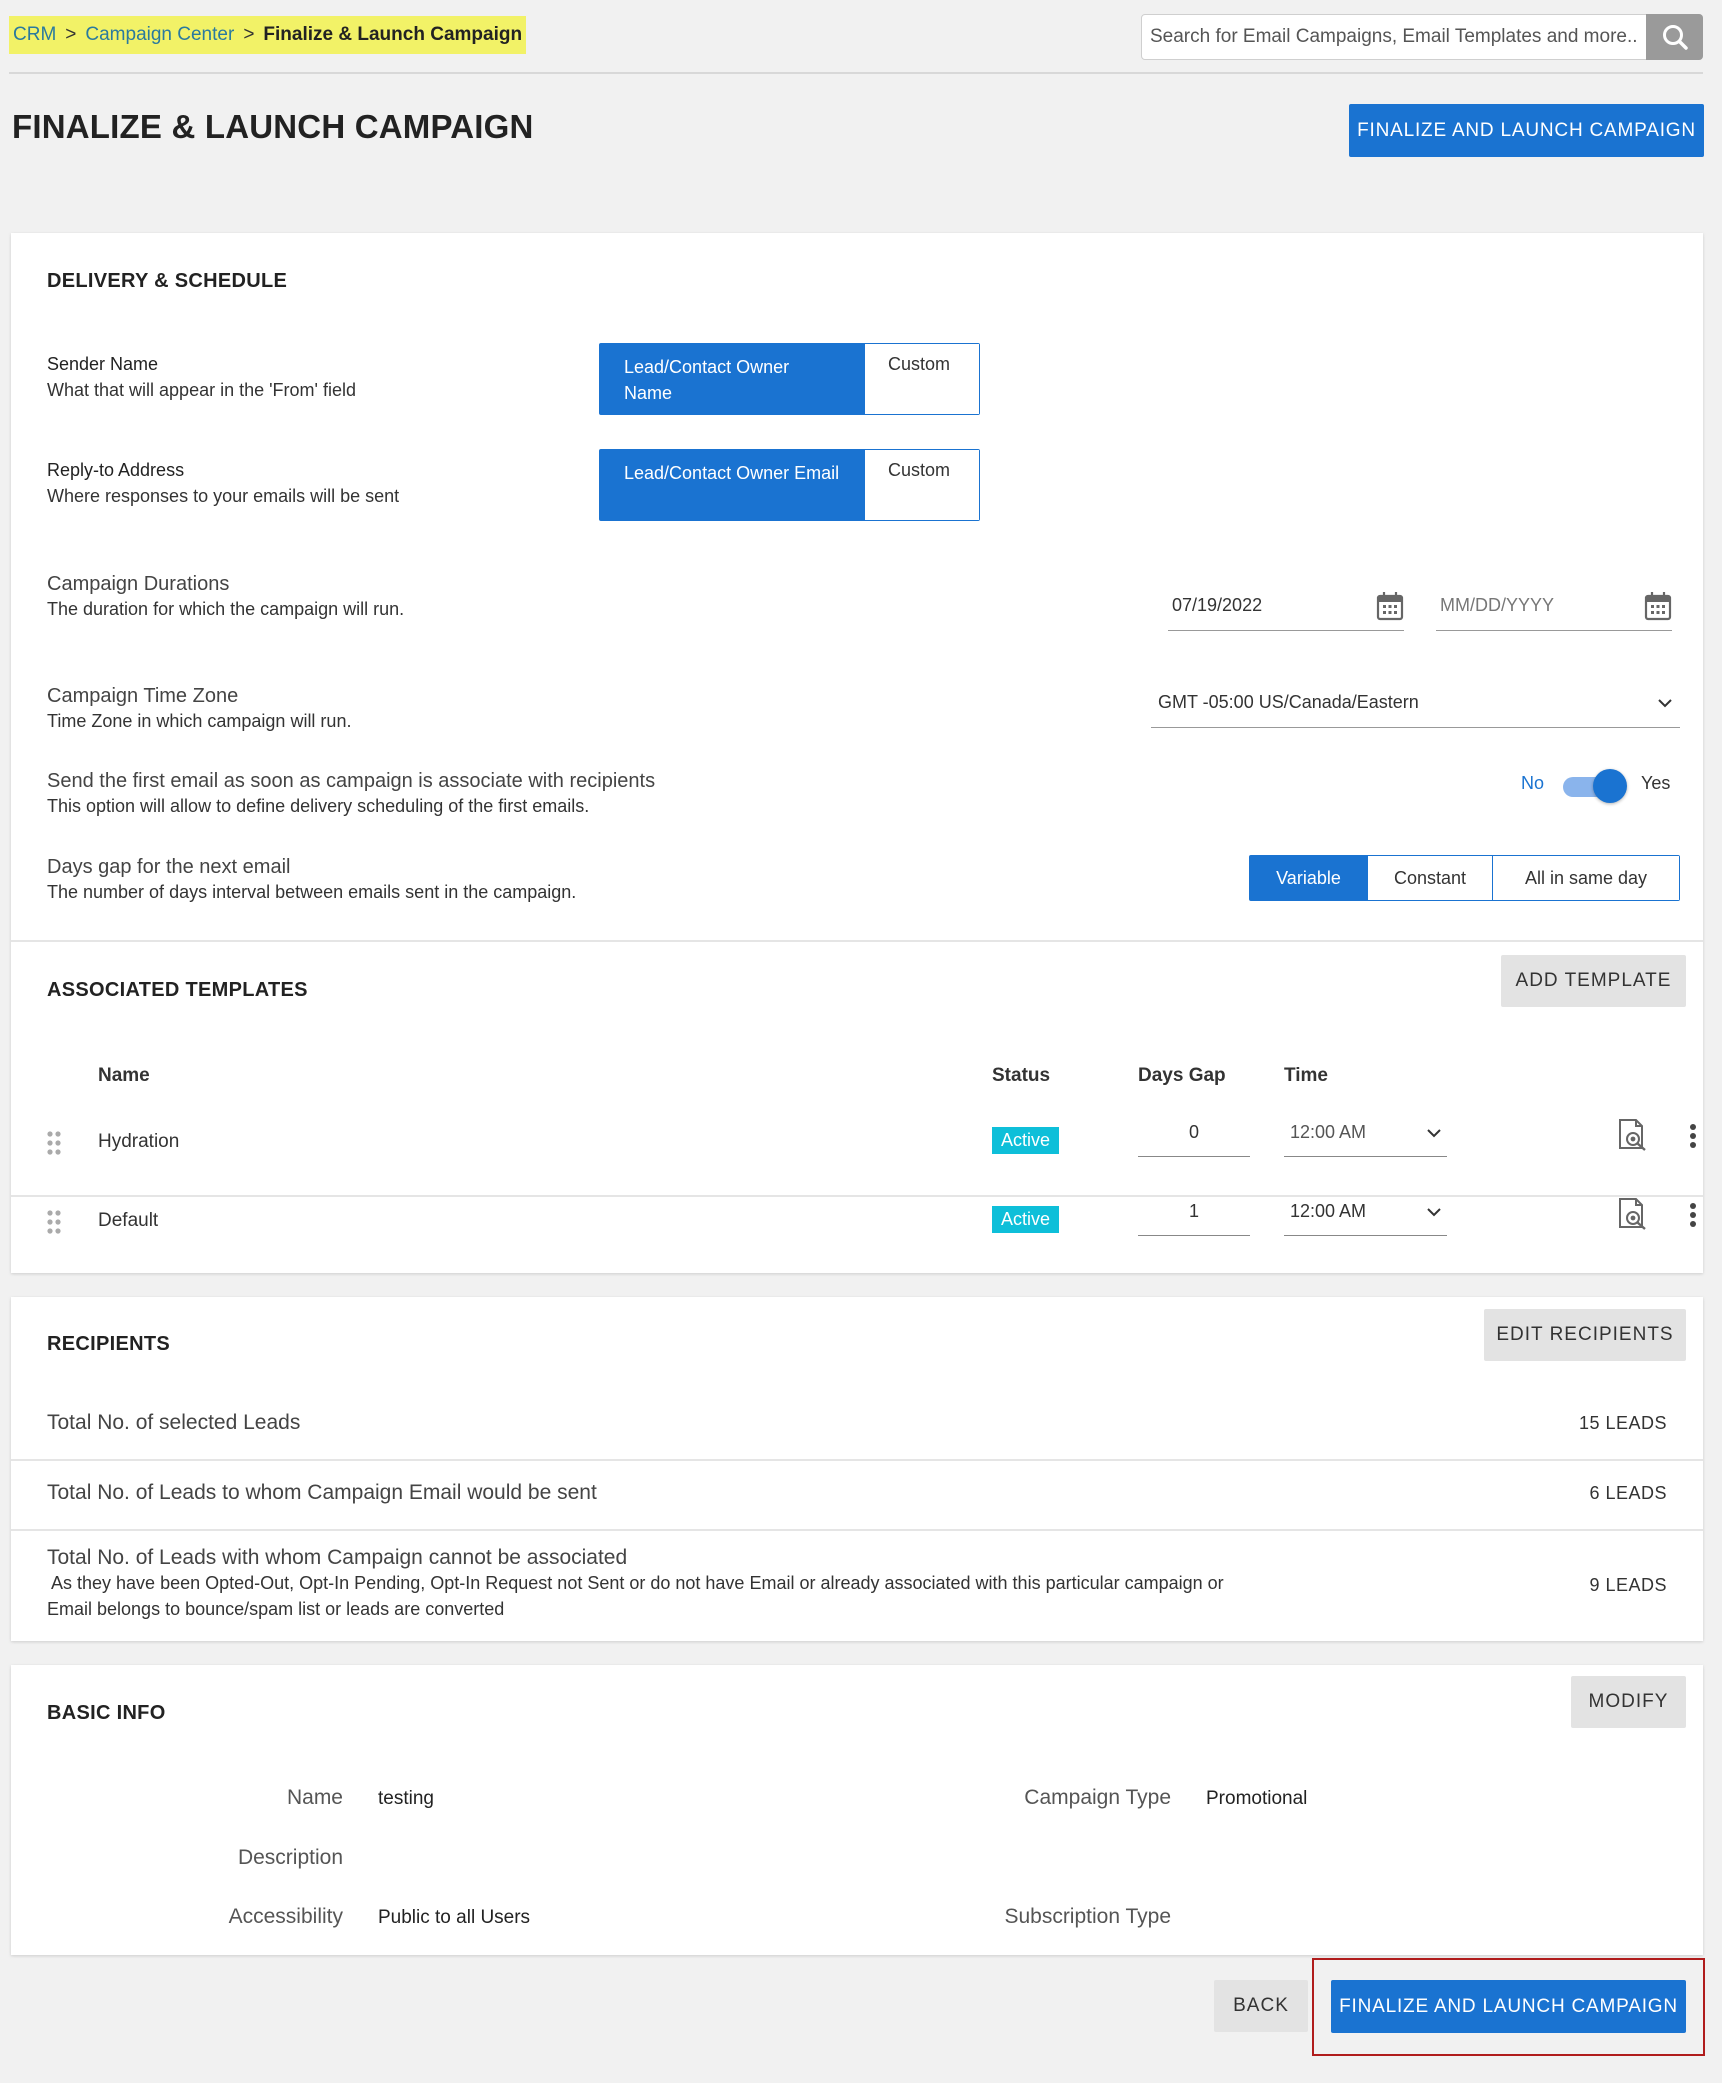 Image resolution: width=1722 pixels, height=2083 pixels. Describe the element at coordinates (139, 1141) in the screenshot. I see `template-name: Hydration` at that location.